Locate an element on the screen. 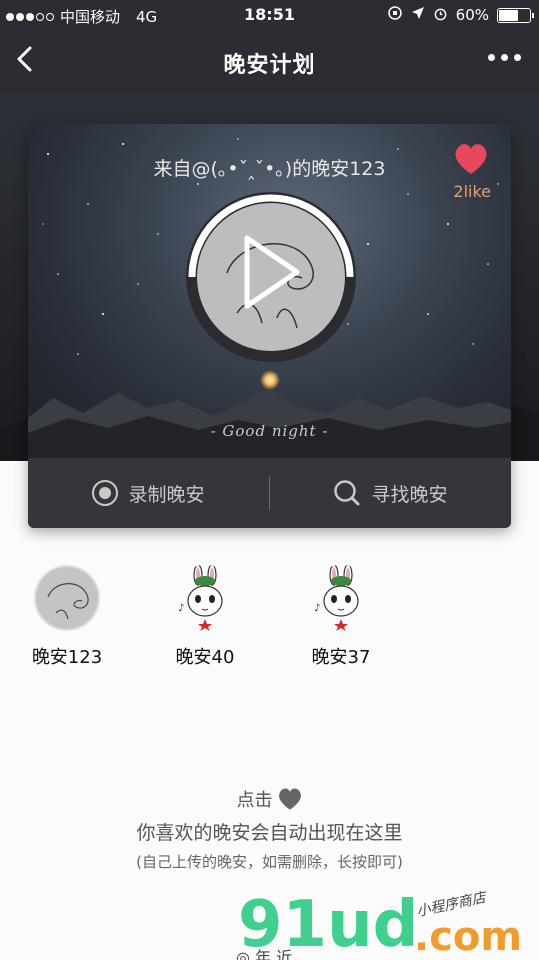 The height and width of the screenshot is (960, 539). list-item: 晚安123 is located at coordinates (67, 620).